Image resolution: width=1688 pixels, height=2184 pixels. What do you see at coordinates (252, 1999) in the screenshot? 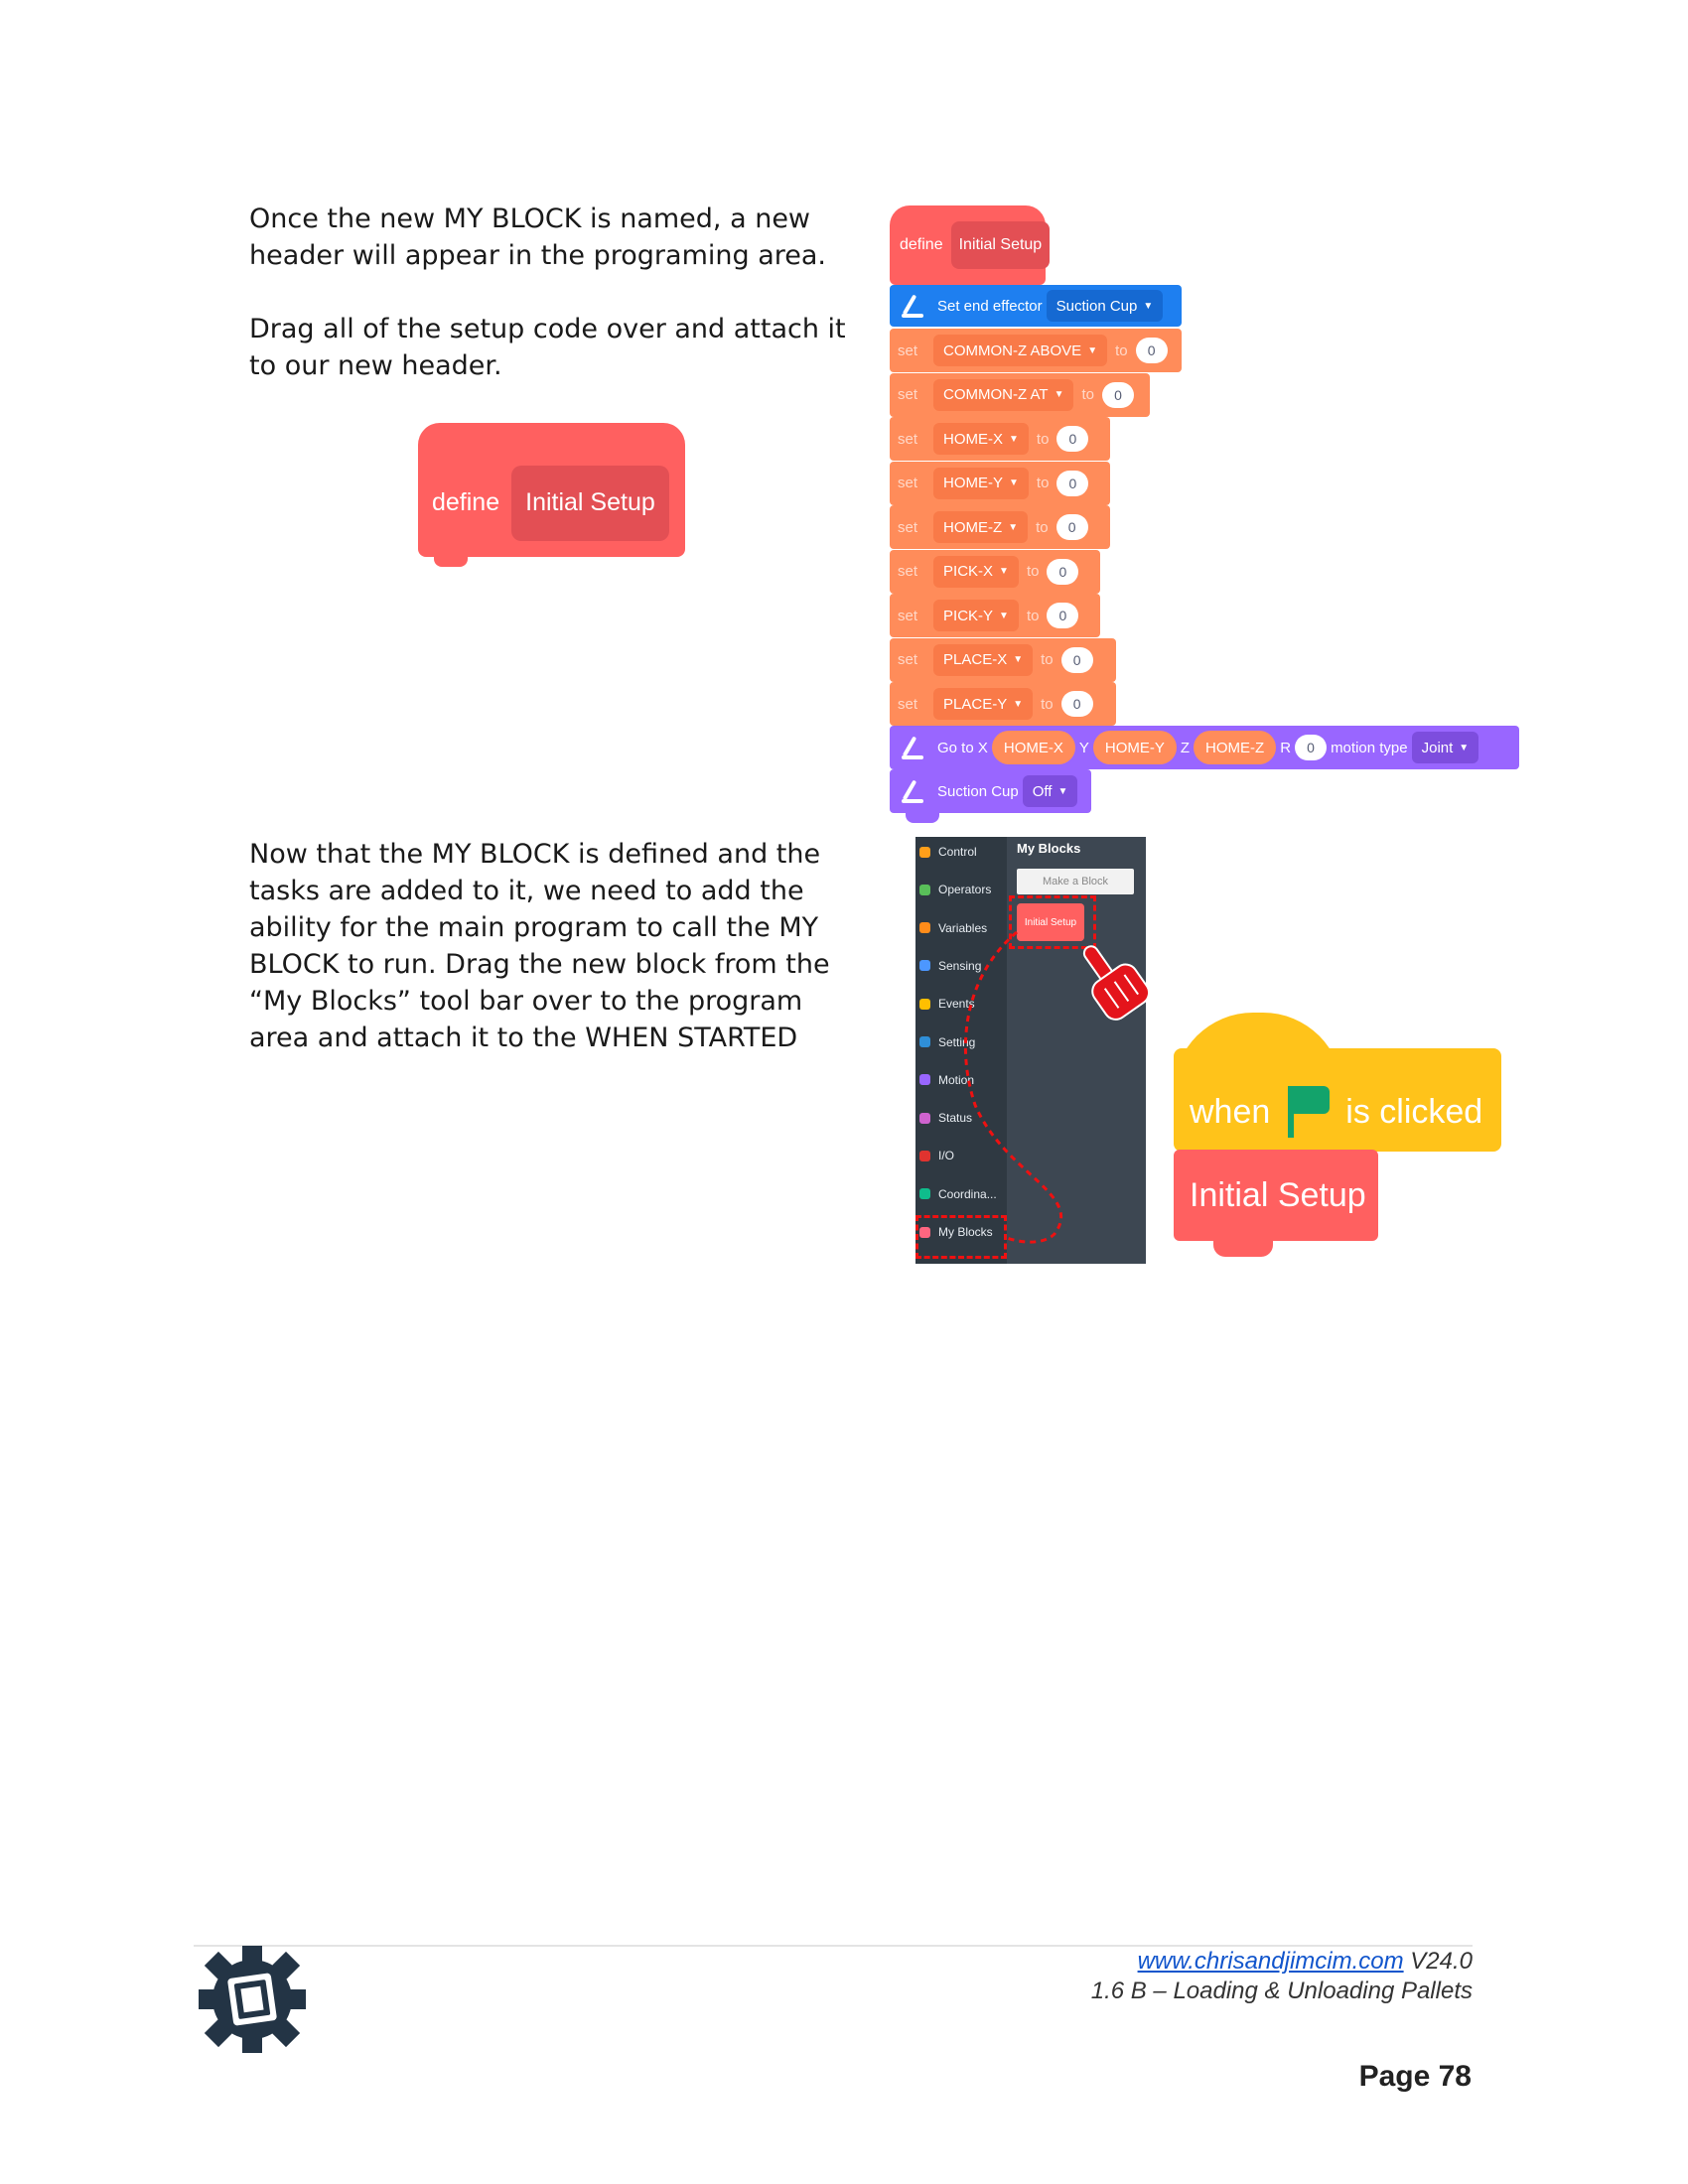
I see `gear-logo-icon` at bounding box center [252, 1999].